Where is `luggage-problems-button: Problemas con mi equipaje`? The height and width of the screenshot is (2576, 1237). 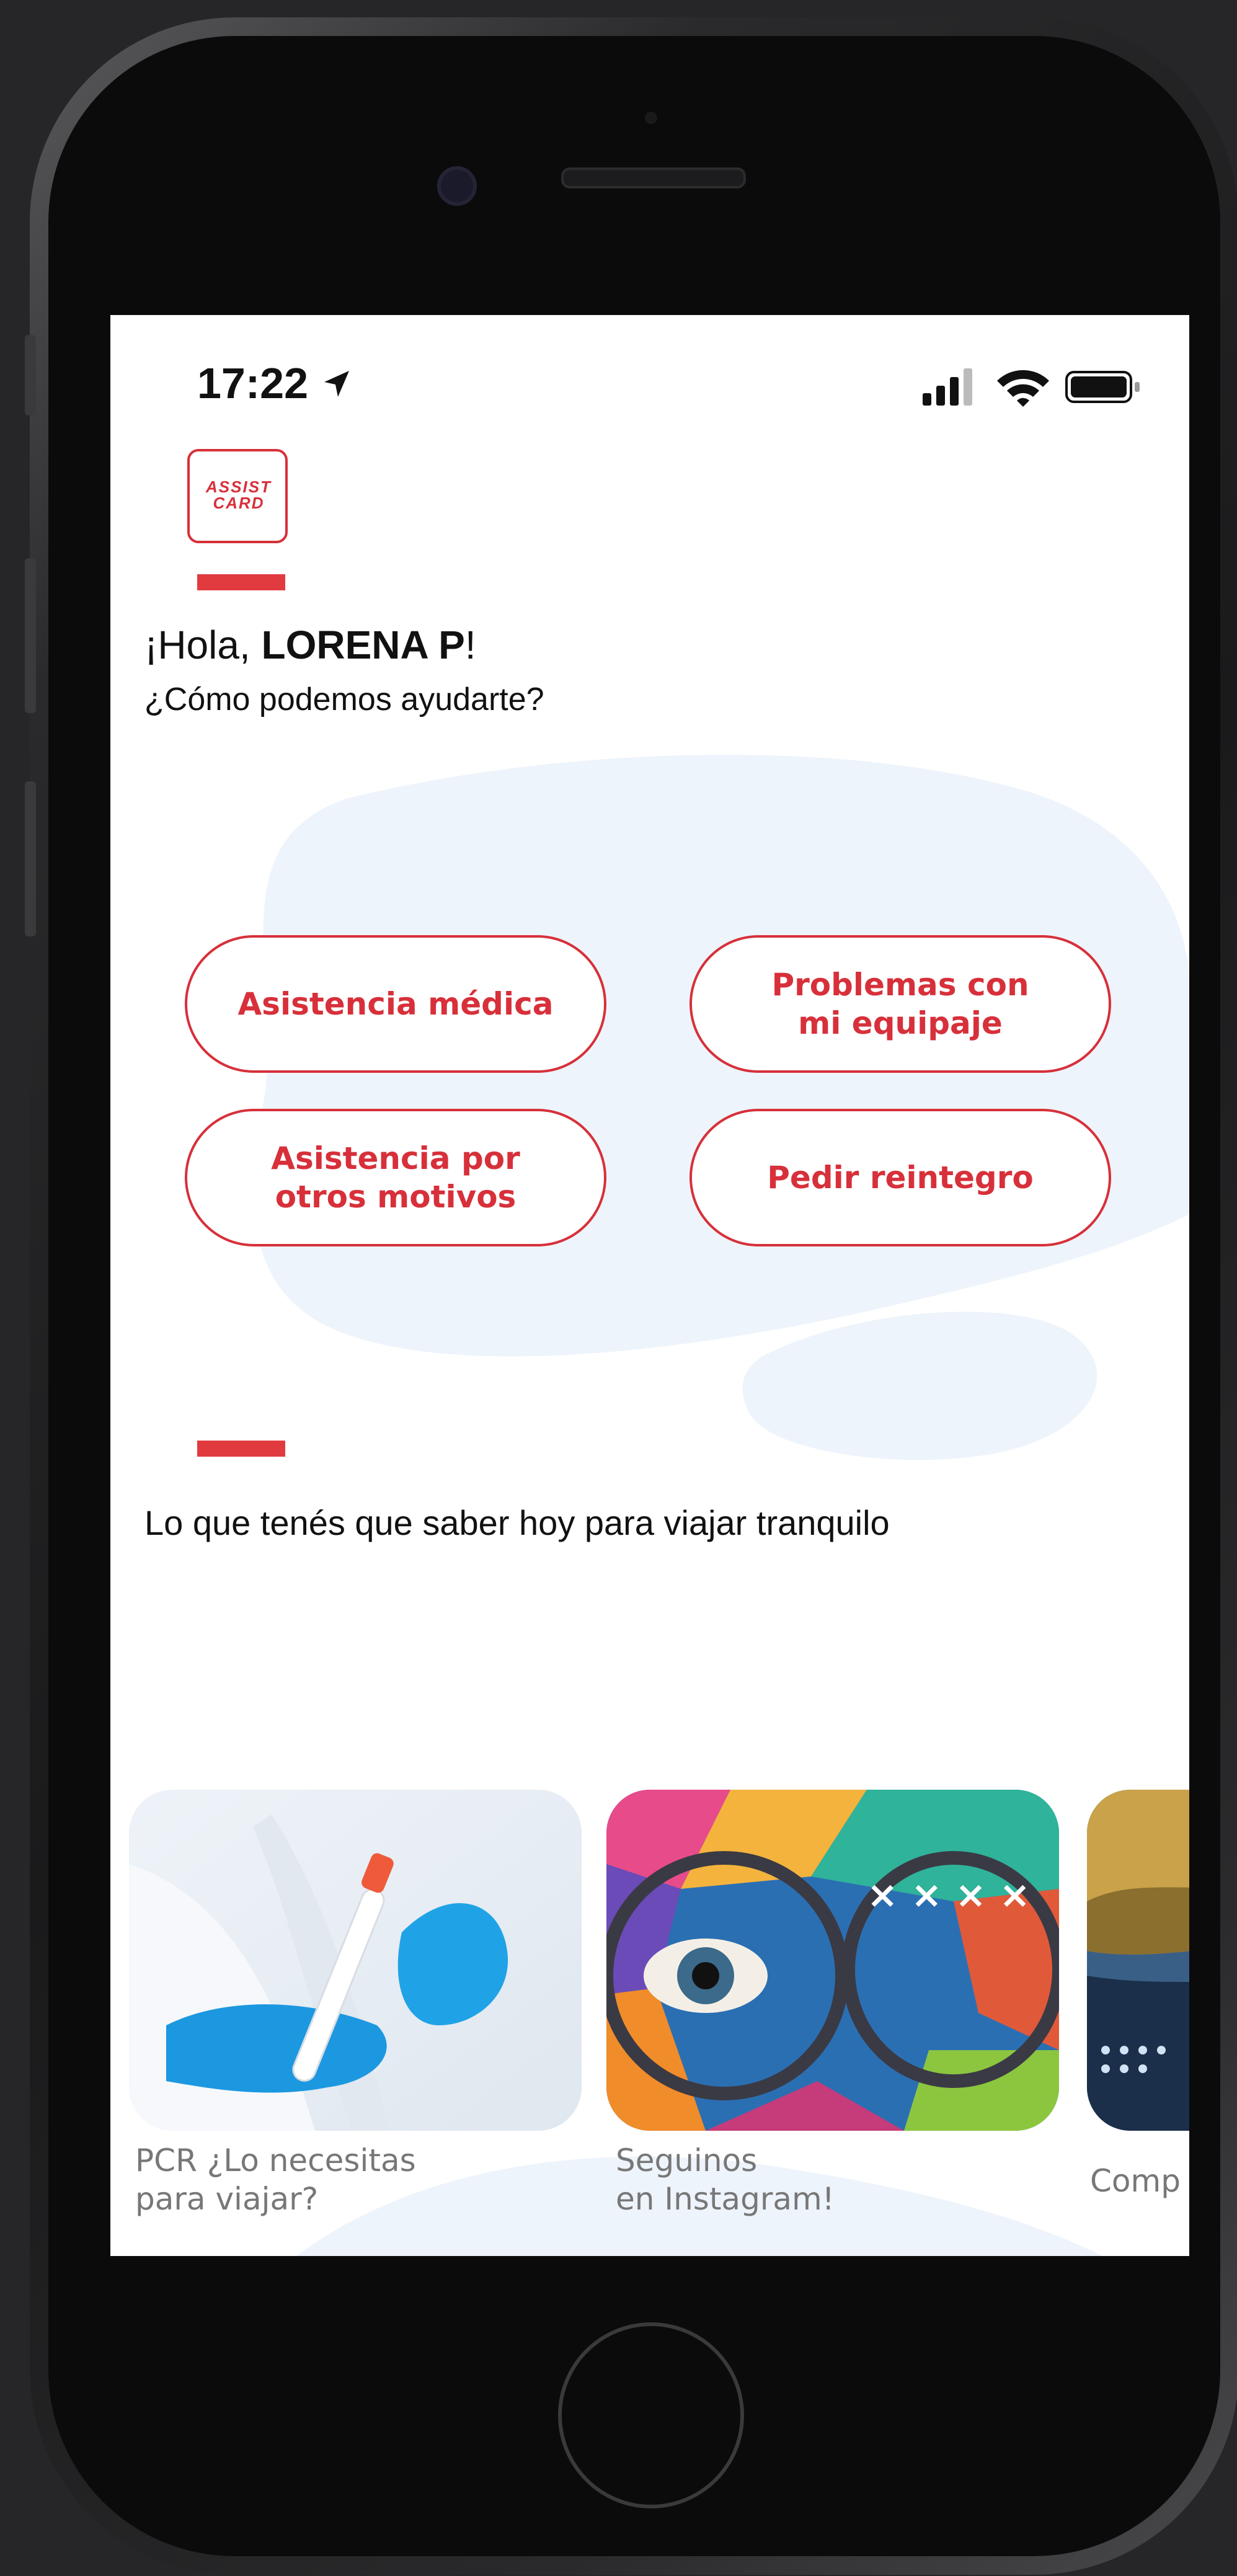
luggage-problems-button: Problemas con mi equipaje is located at coordinates (900, 1004).